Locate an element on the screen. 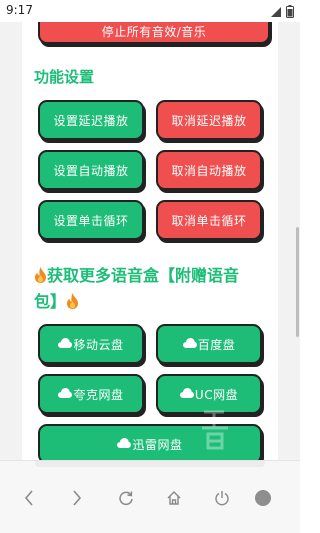  refresh-icon is located at coordinates (126, 498).